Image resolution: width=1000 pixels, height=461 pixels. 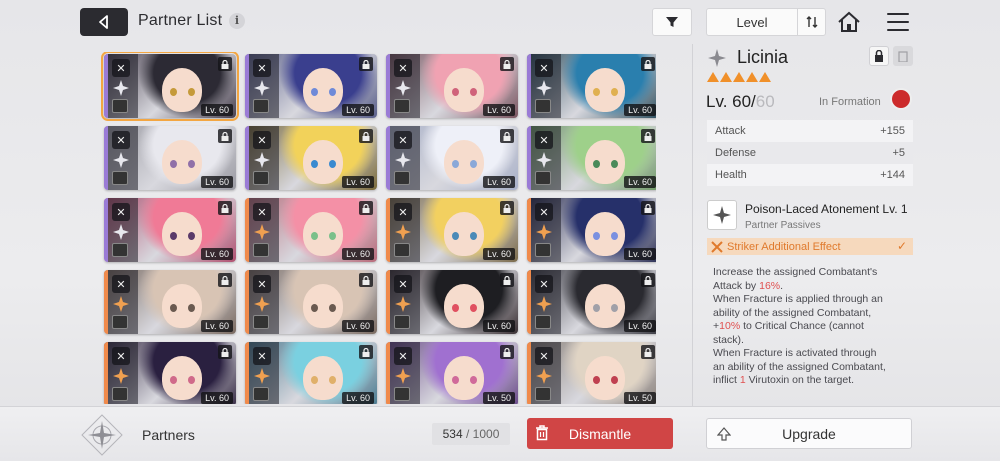 I want to click on home-button, so click(x=849, y=22).